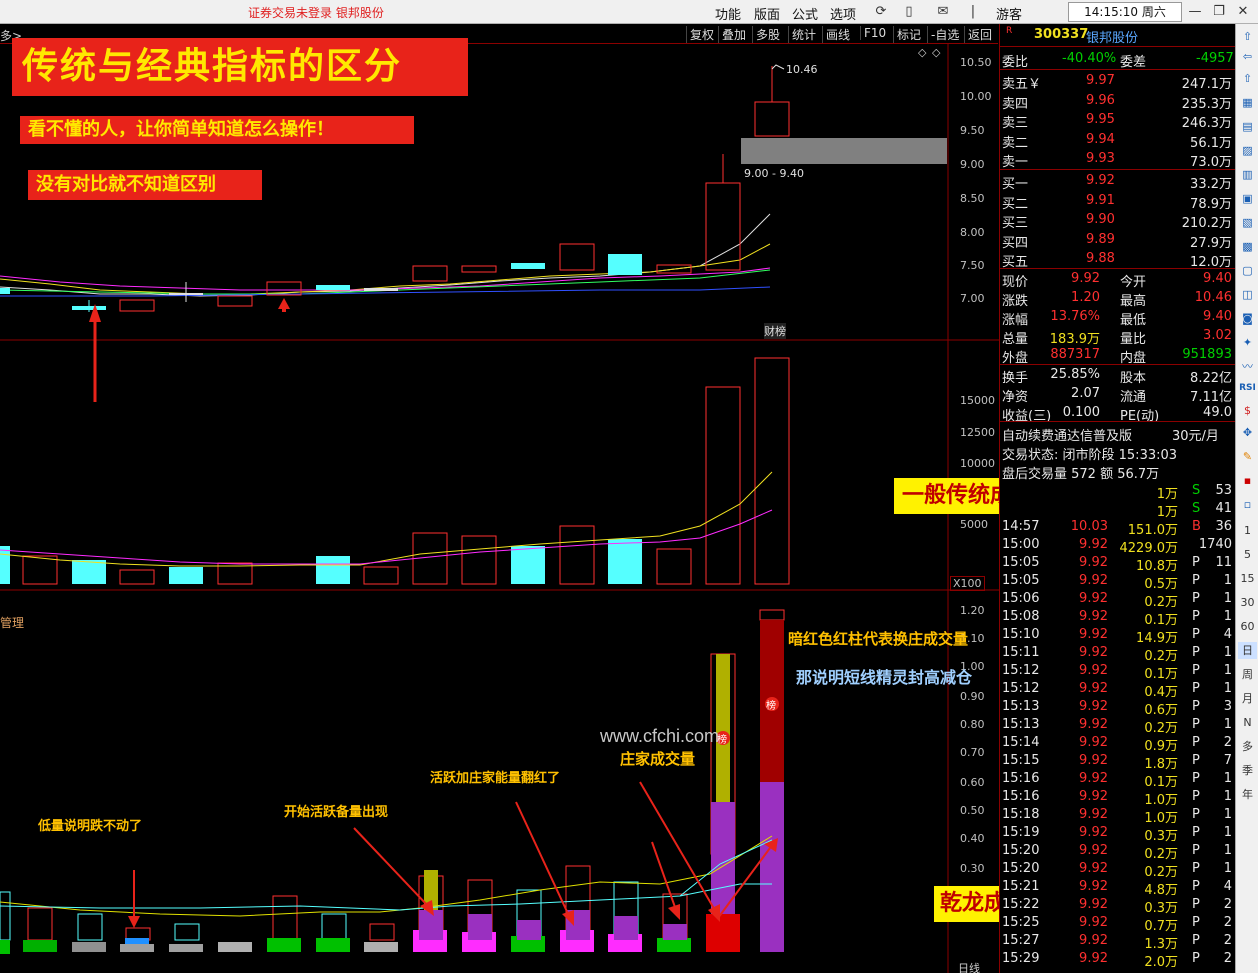 The height and width of the screenshot is (973, 1258). I want to click on ind-tick: 0.30, so click(972, 868).